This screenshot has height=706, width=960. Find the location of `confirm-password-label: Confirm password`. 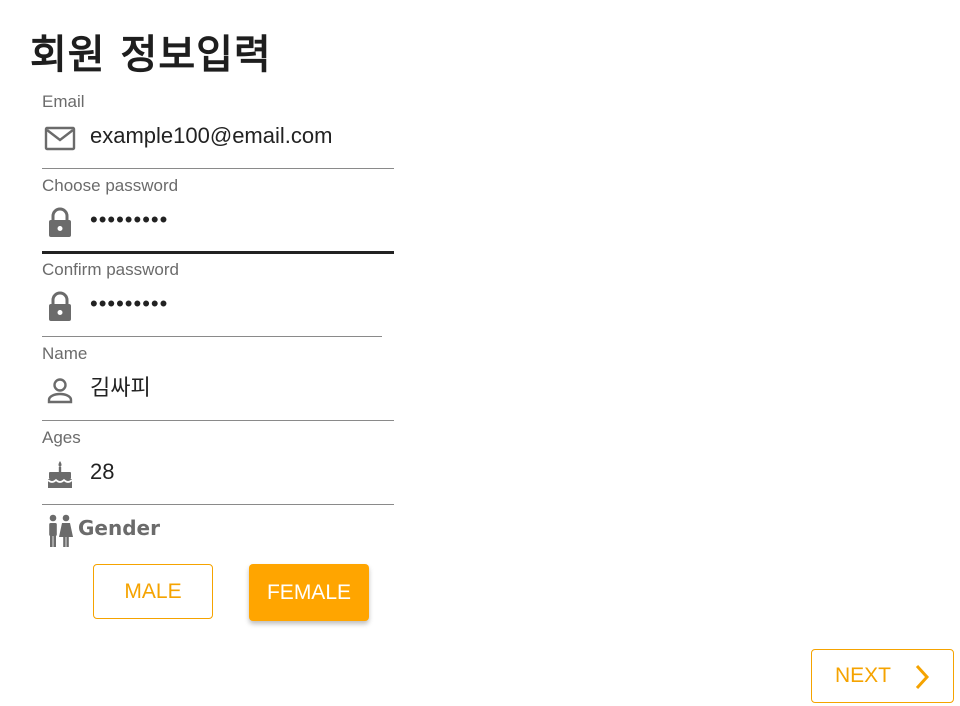

confirm-password-label: Confirm password is located at coordinates (110, 269).